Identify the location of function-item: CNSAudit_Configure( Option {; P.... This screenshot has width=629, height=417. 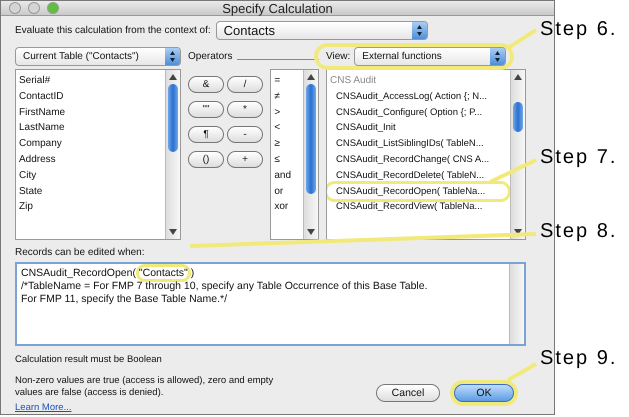
(418, 112).